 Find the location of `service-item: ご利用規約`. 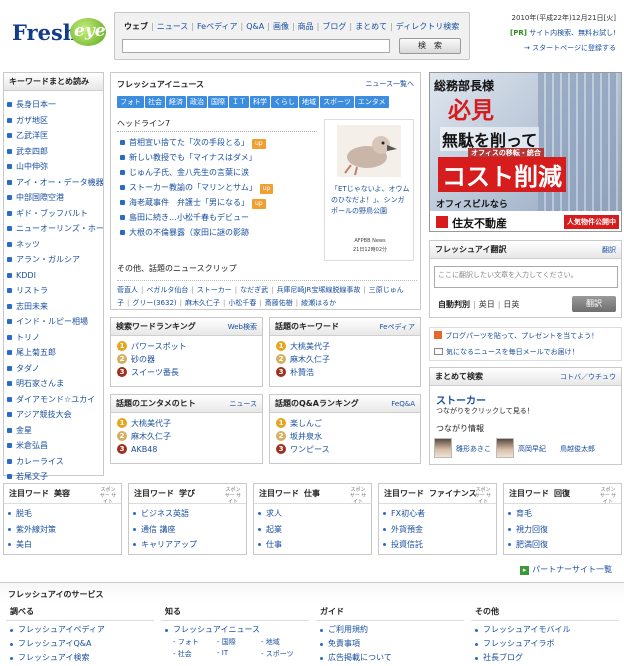

service-item: ご利用規約 is located at coordinates (390, 630).